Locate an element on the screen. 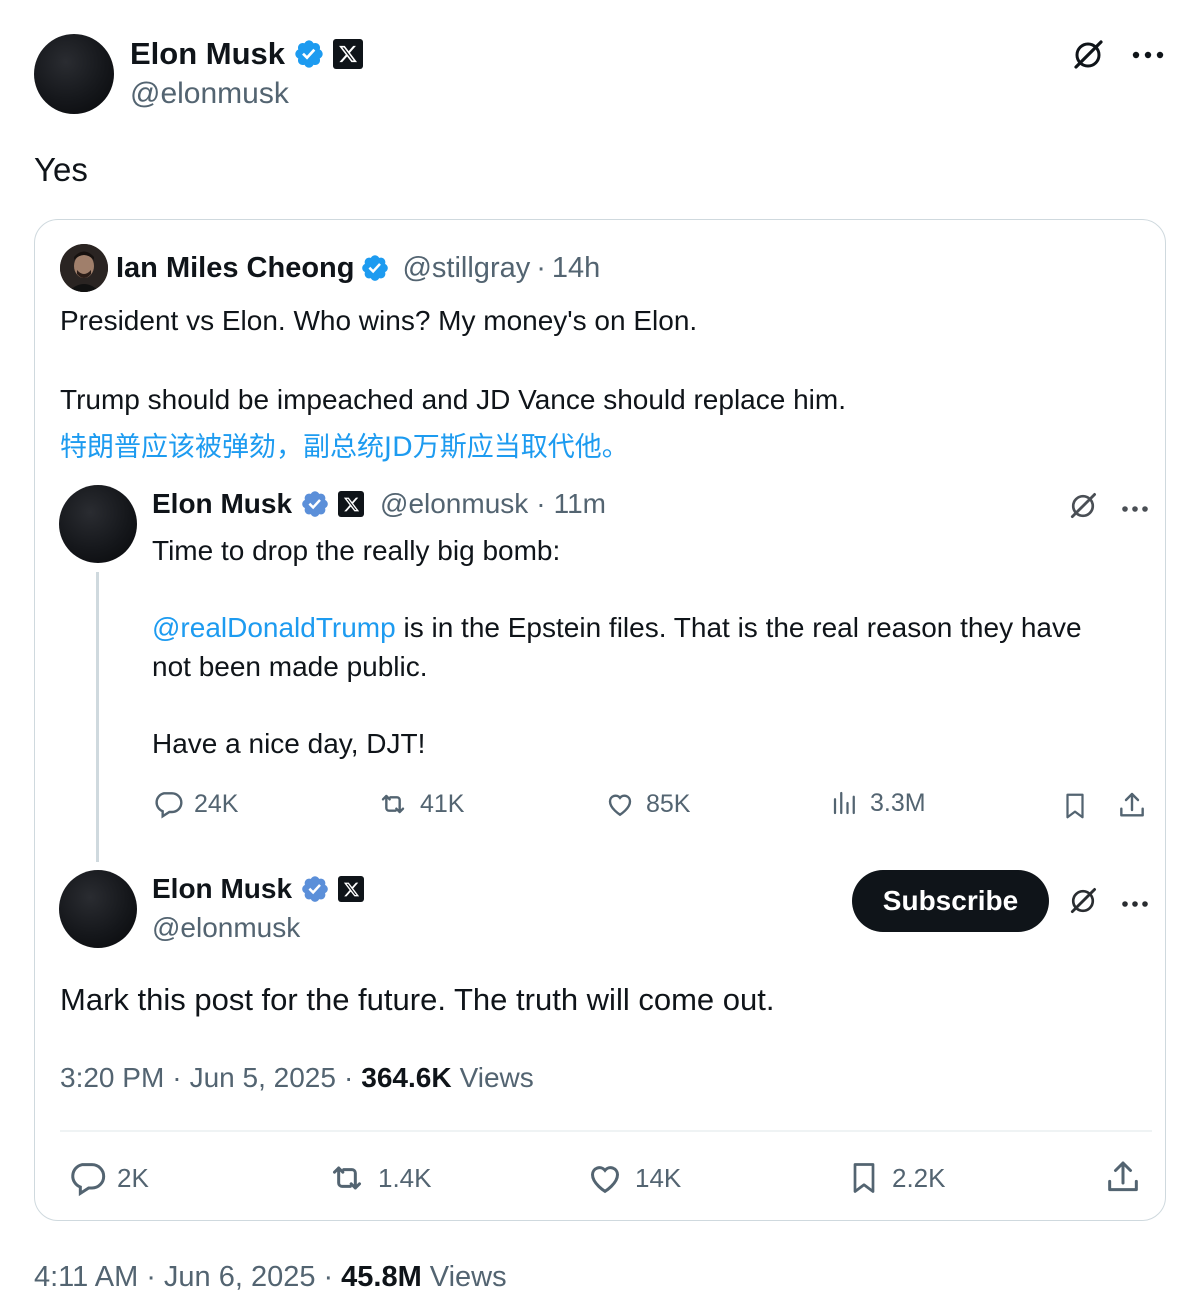 The height and width of the screenshot is (1314, 1190). screenshot1-reply: 24K is located at coordinates (195, 804).